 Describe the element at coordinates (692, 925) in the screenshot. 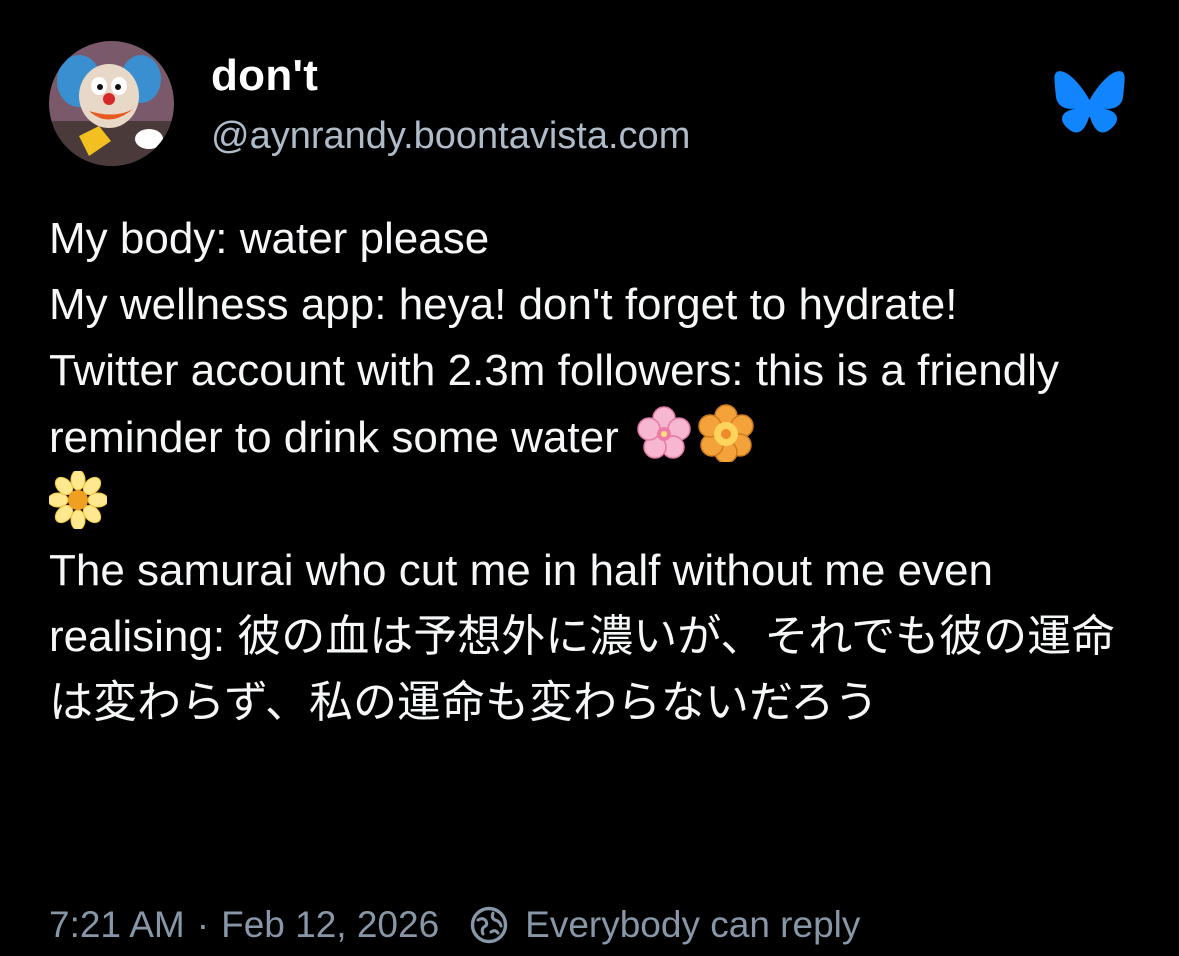

I see `reply-setting: Everybody can reply` at that location.